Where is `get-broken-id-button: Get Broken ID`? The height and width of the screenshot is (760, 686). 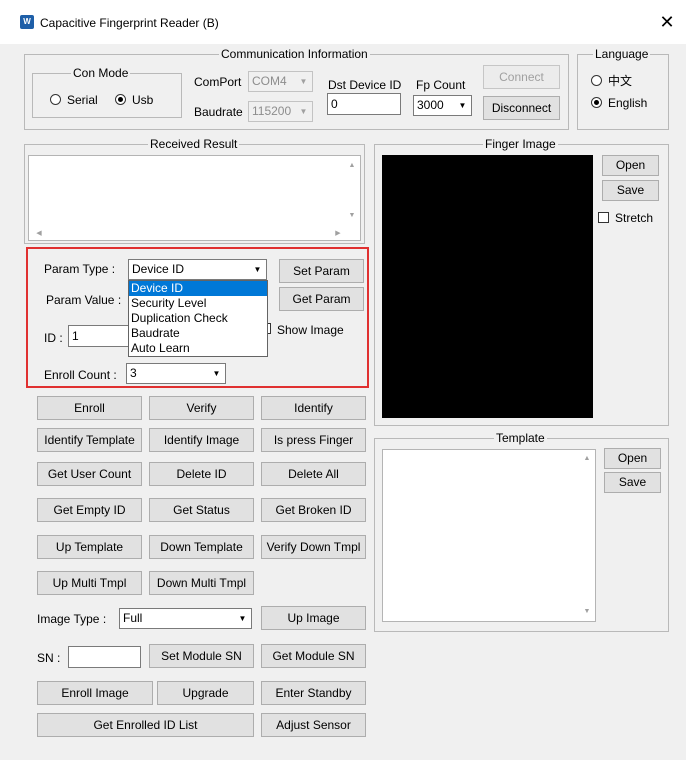 get-broken-id-button: Get Broken ID is located at coordinates (313, 510).